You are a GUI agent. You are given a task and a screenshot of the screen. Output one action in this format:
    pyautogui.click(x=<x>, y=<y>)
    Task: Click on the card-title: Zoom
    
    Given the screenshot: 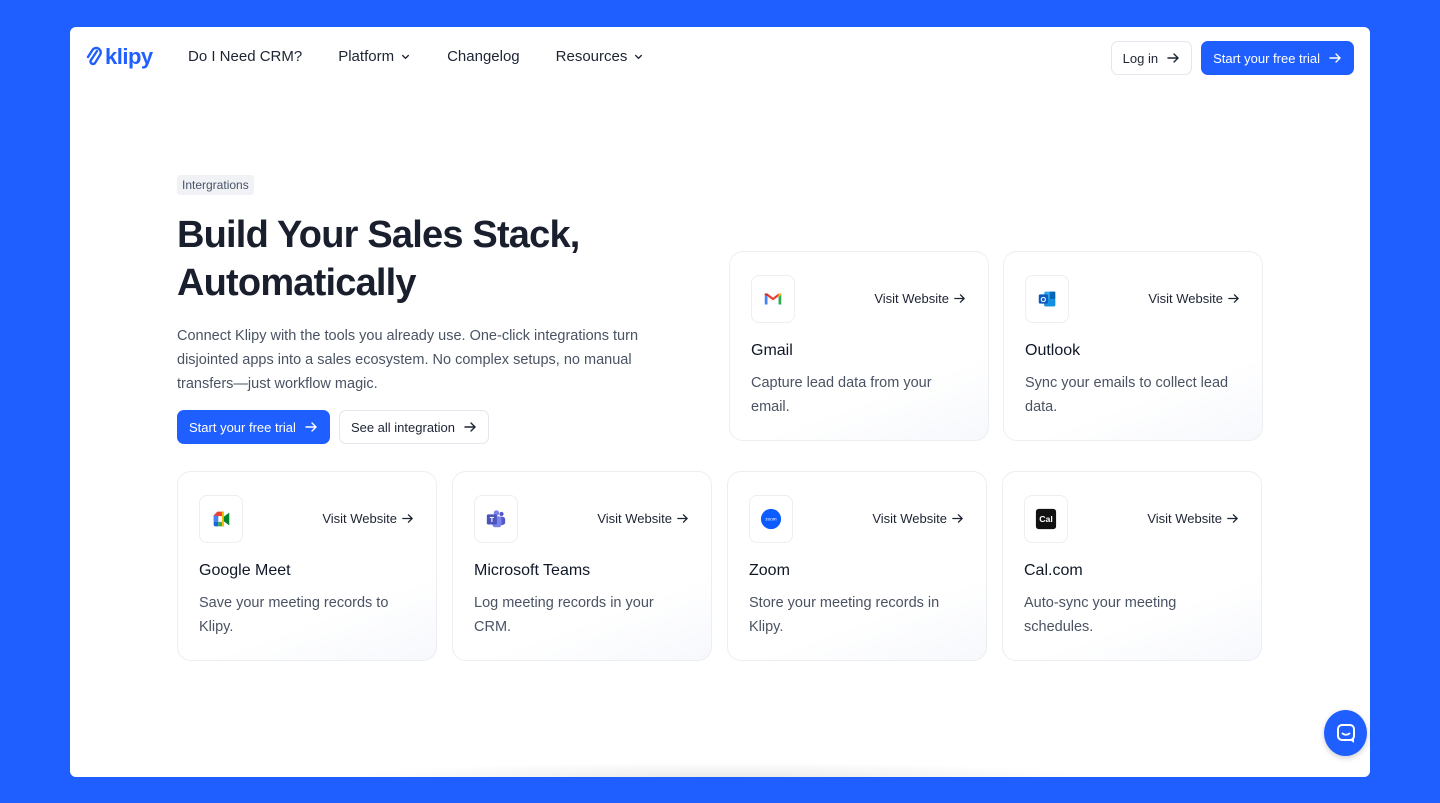 What is the action you would take?
    pyautogui.click(x=769, y=570)
    